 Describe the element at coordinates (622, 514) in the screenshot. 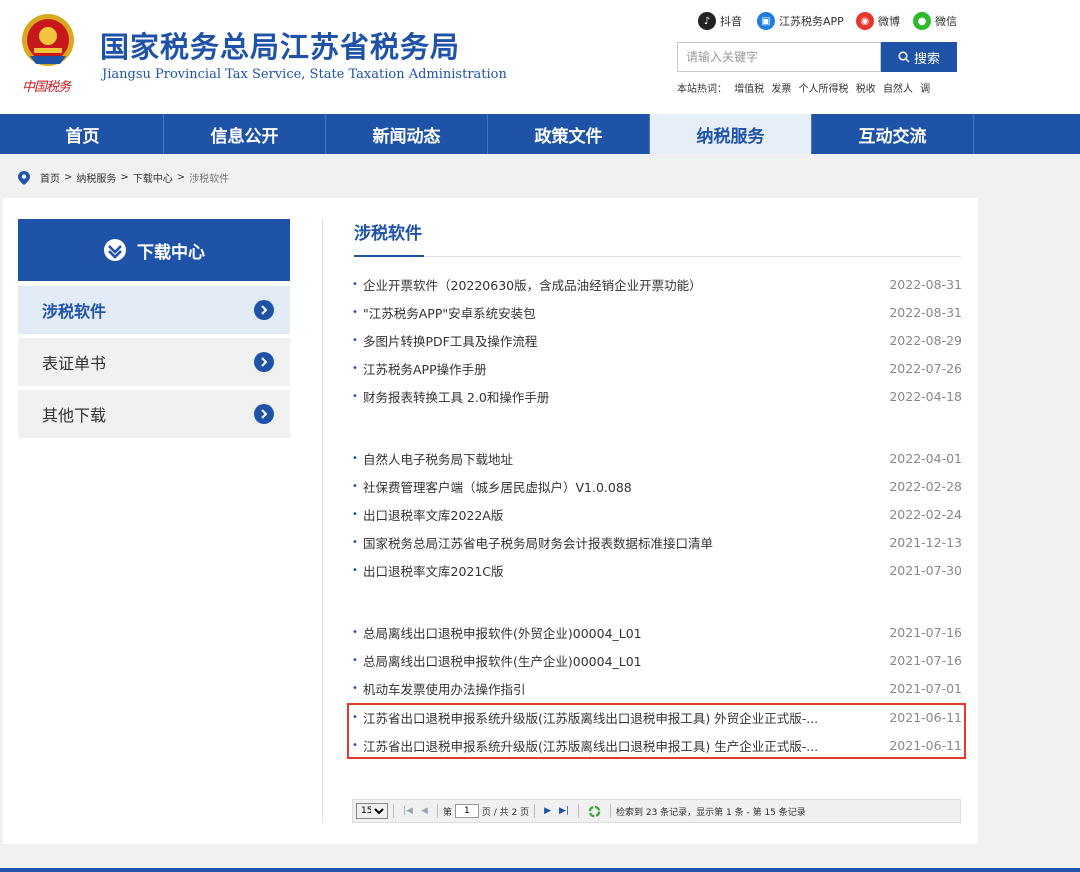

I see `list-item-title: 出口退税率文库2022A版` at that location.